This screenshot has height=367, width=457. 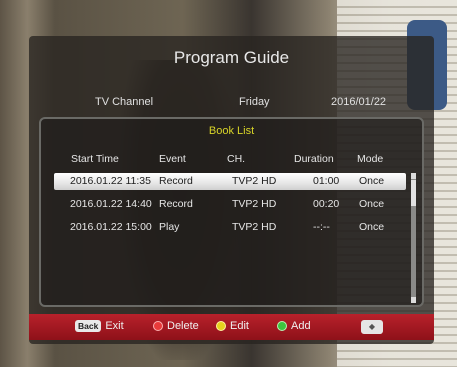 What do you see at coordinates (372, 327) in the screenshot?
I see `dpad-icon: ◆` at bounding box center [372, 327].